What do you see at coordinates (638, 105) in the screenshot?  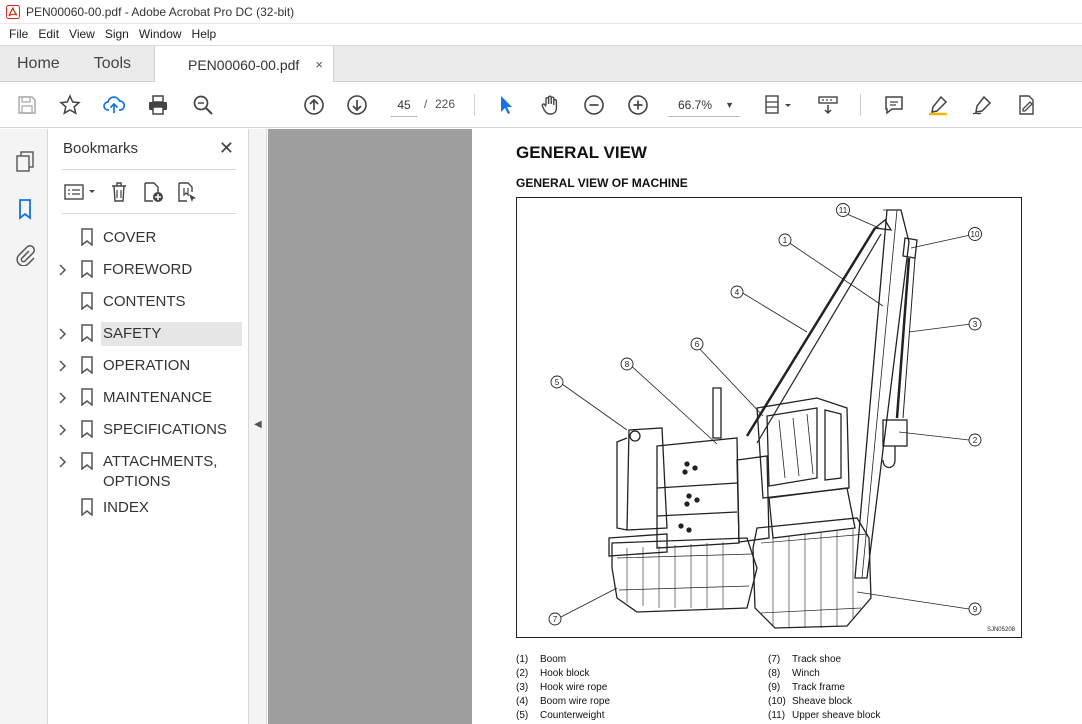 I see `zoom-in-icon` at bounding box center [638, 105].